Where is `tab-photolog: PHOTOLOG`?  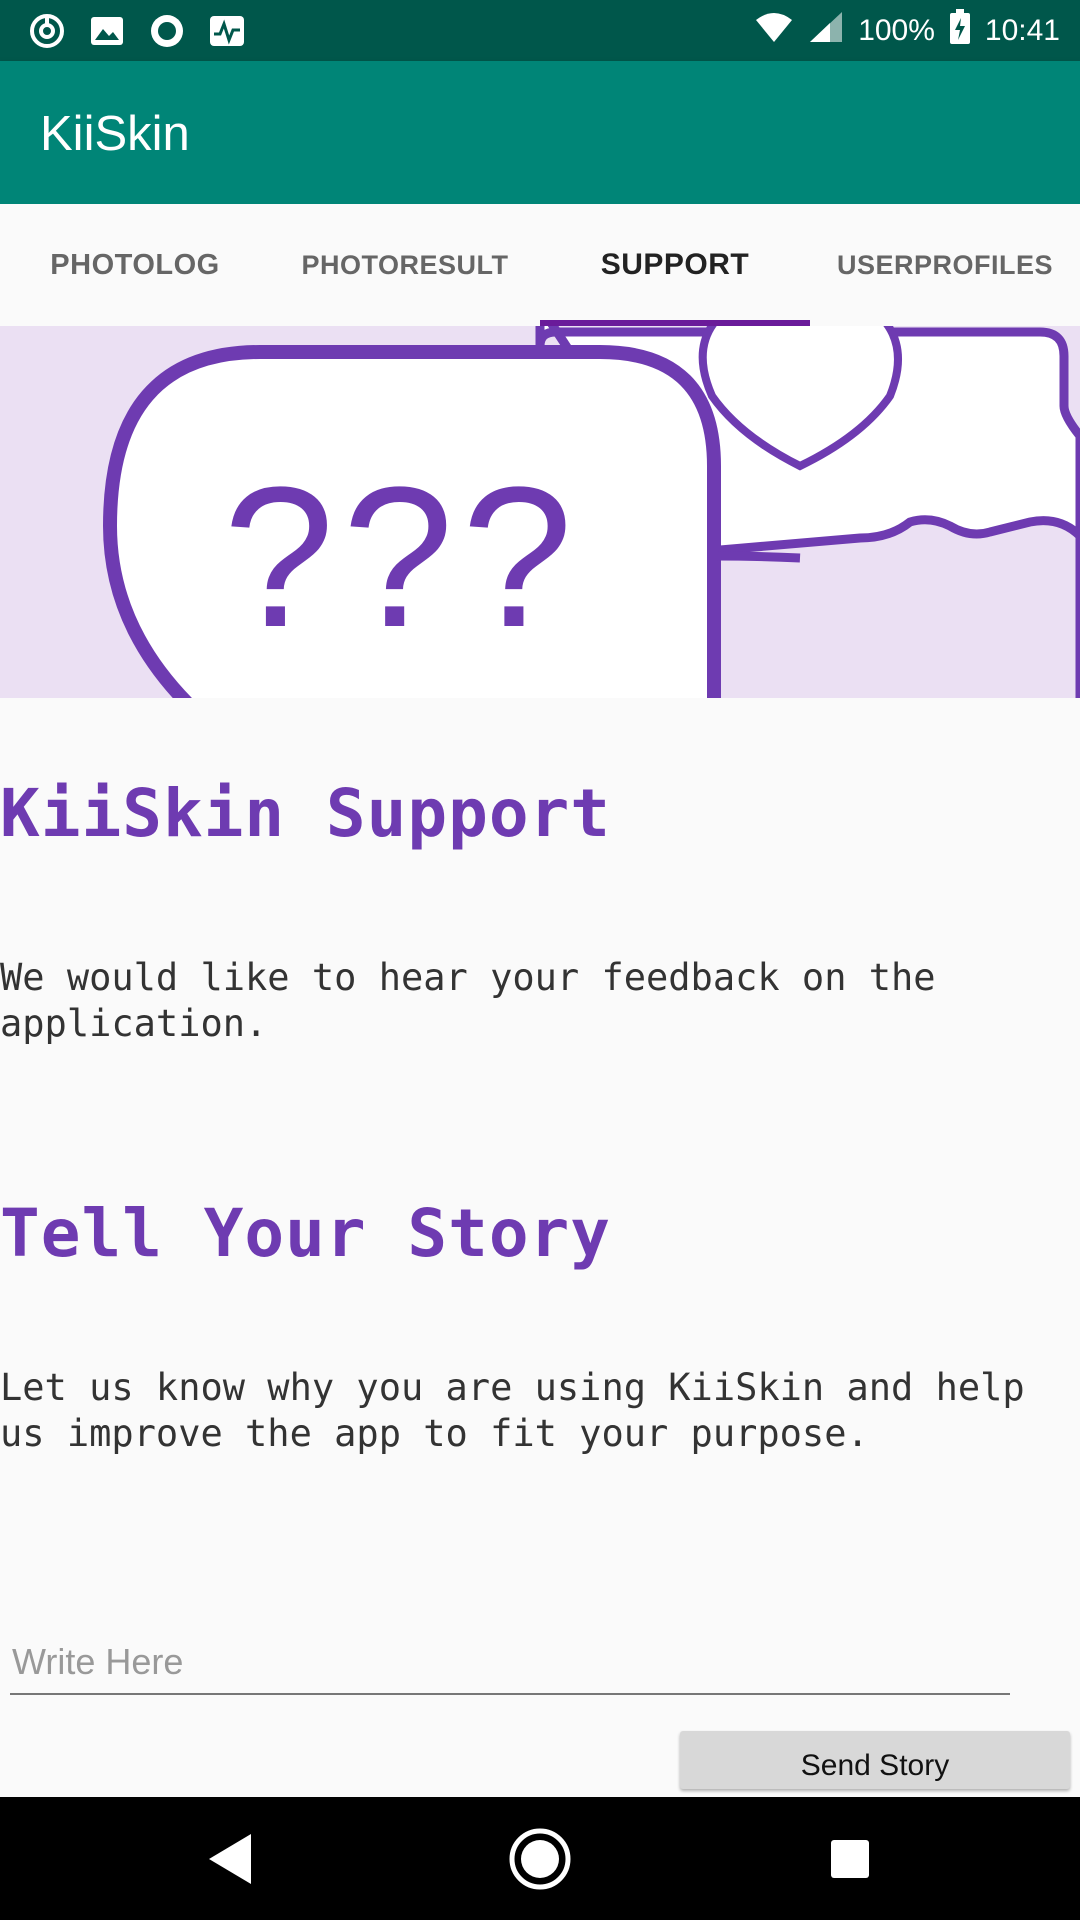 tab-photolog: PHOTOLOG is located at coordinates (135, 265).